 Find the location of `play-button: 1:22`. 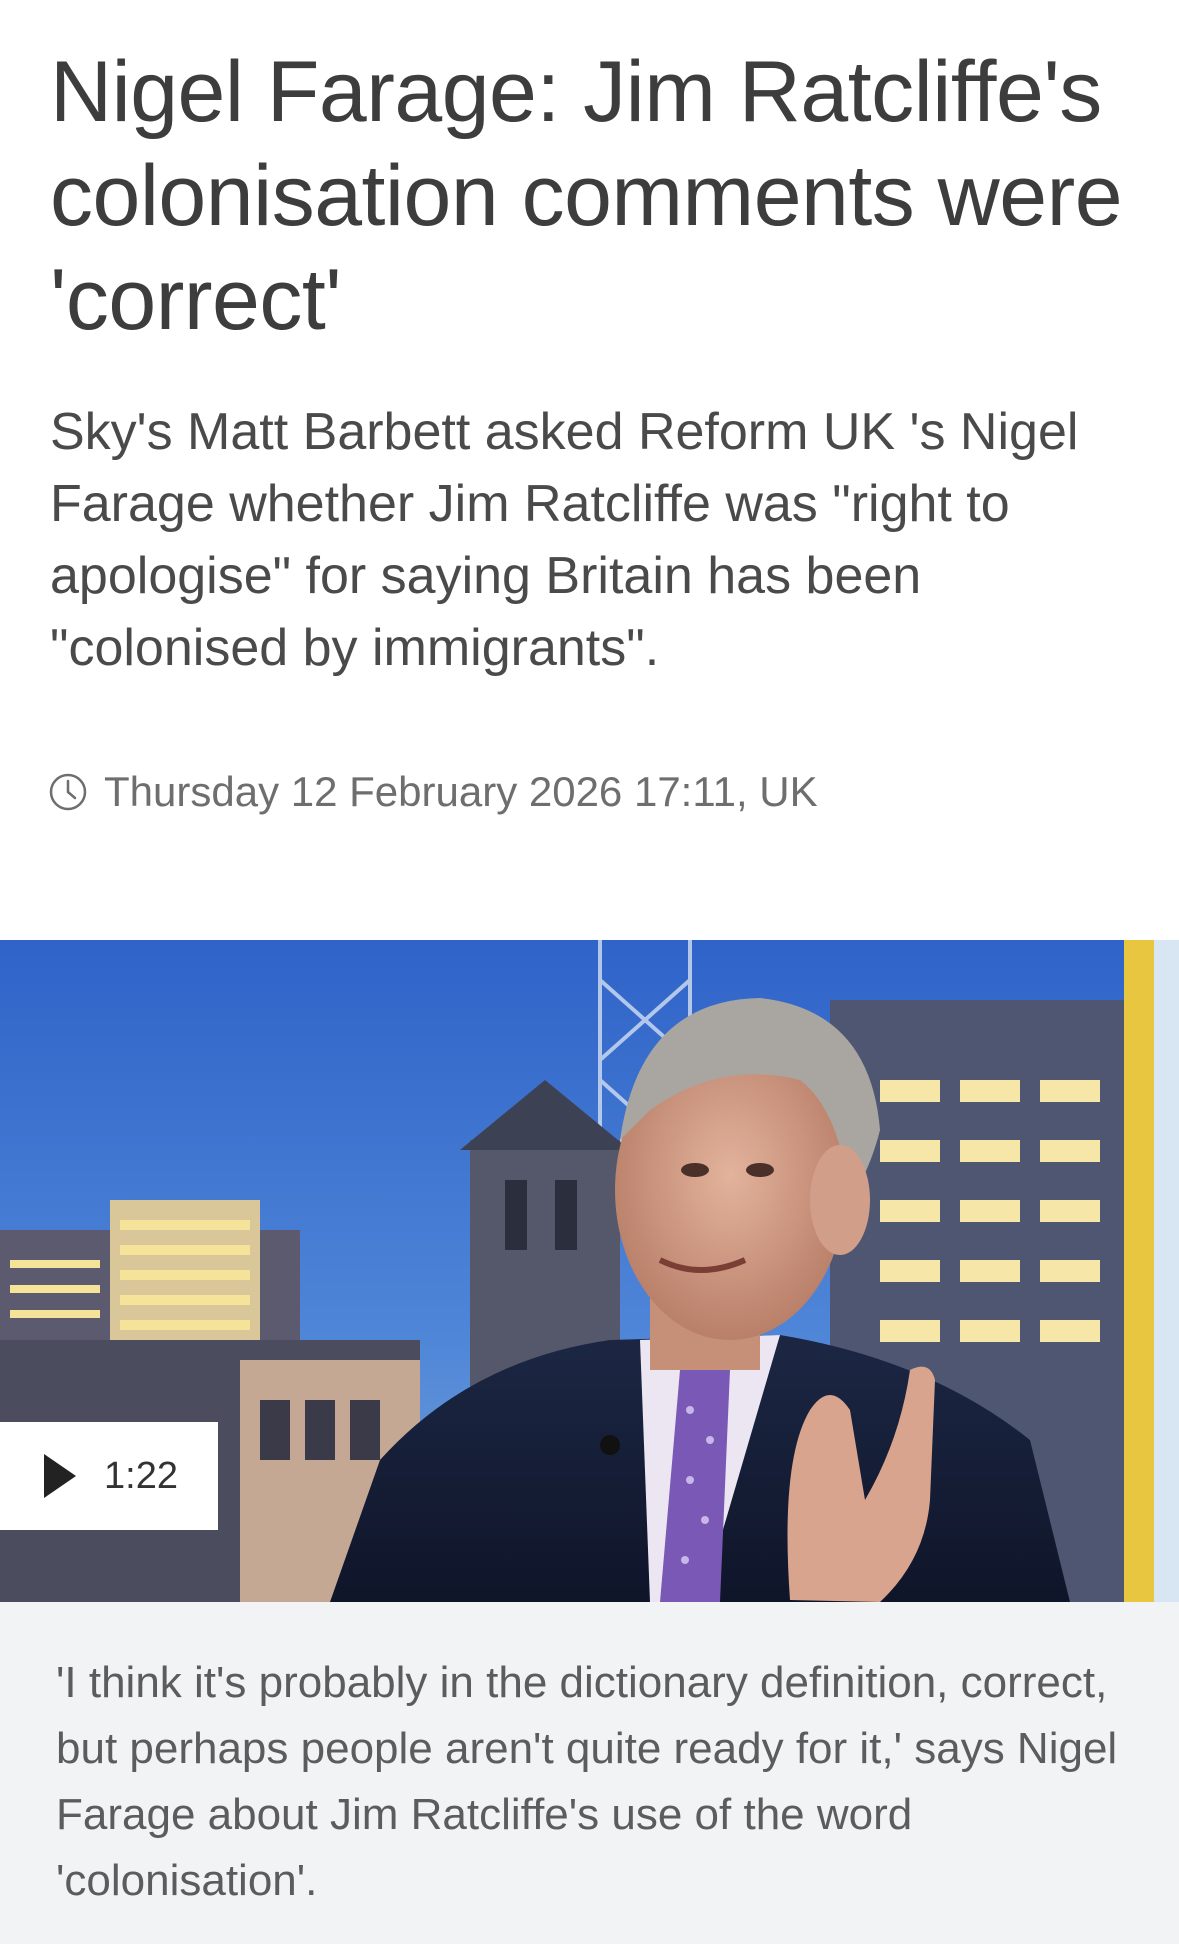

play-button: 1:22 is located at coordinates (109, 1476).